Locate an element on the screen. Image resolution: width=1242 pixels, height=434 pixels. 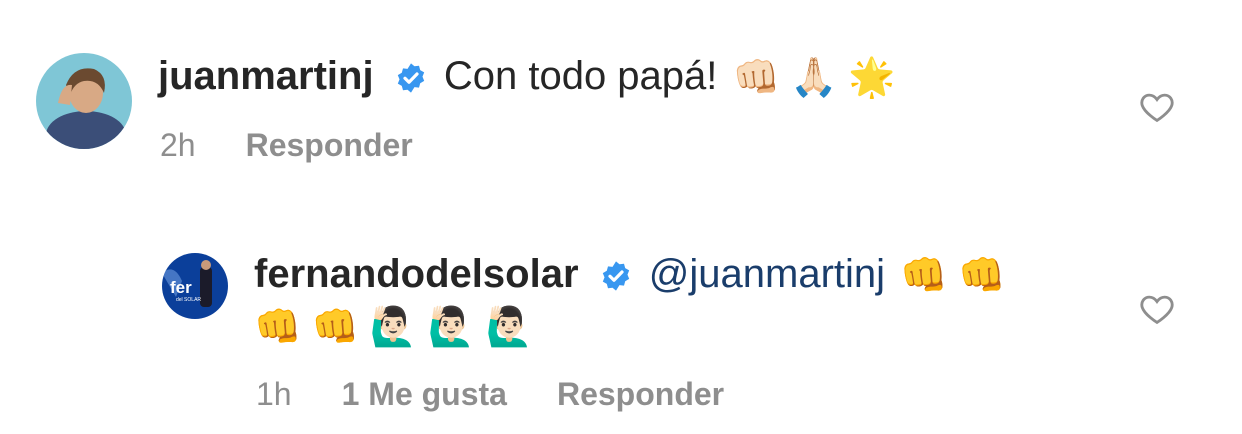
avatar-juanmartinj is located at coordinates (84, 101).